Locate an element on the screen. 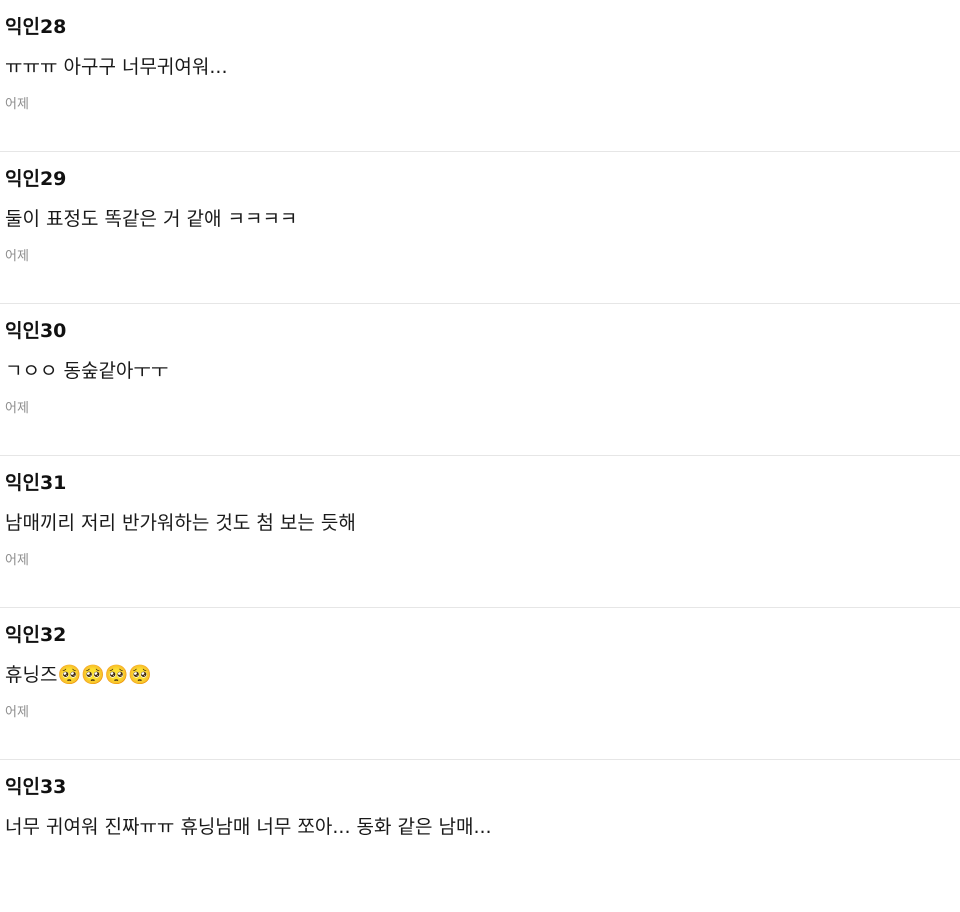 The width and height of the screenshot is (960, 912). comment-author: 익인33 is located at coordinates (482, 787).